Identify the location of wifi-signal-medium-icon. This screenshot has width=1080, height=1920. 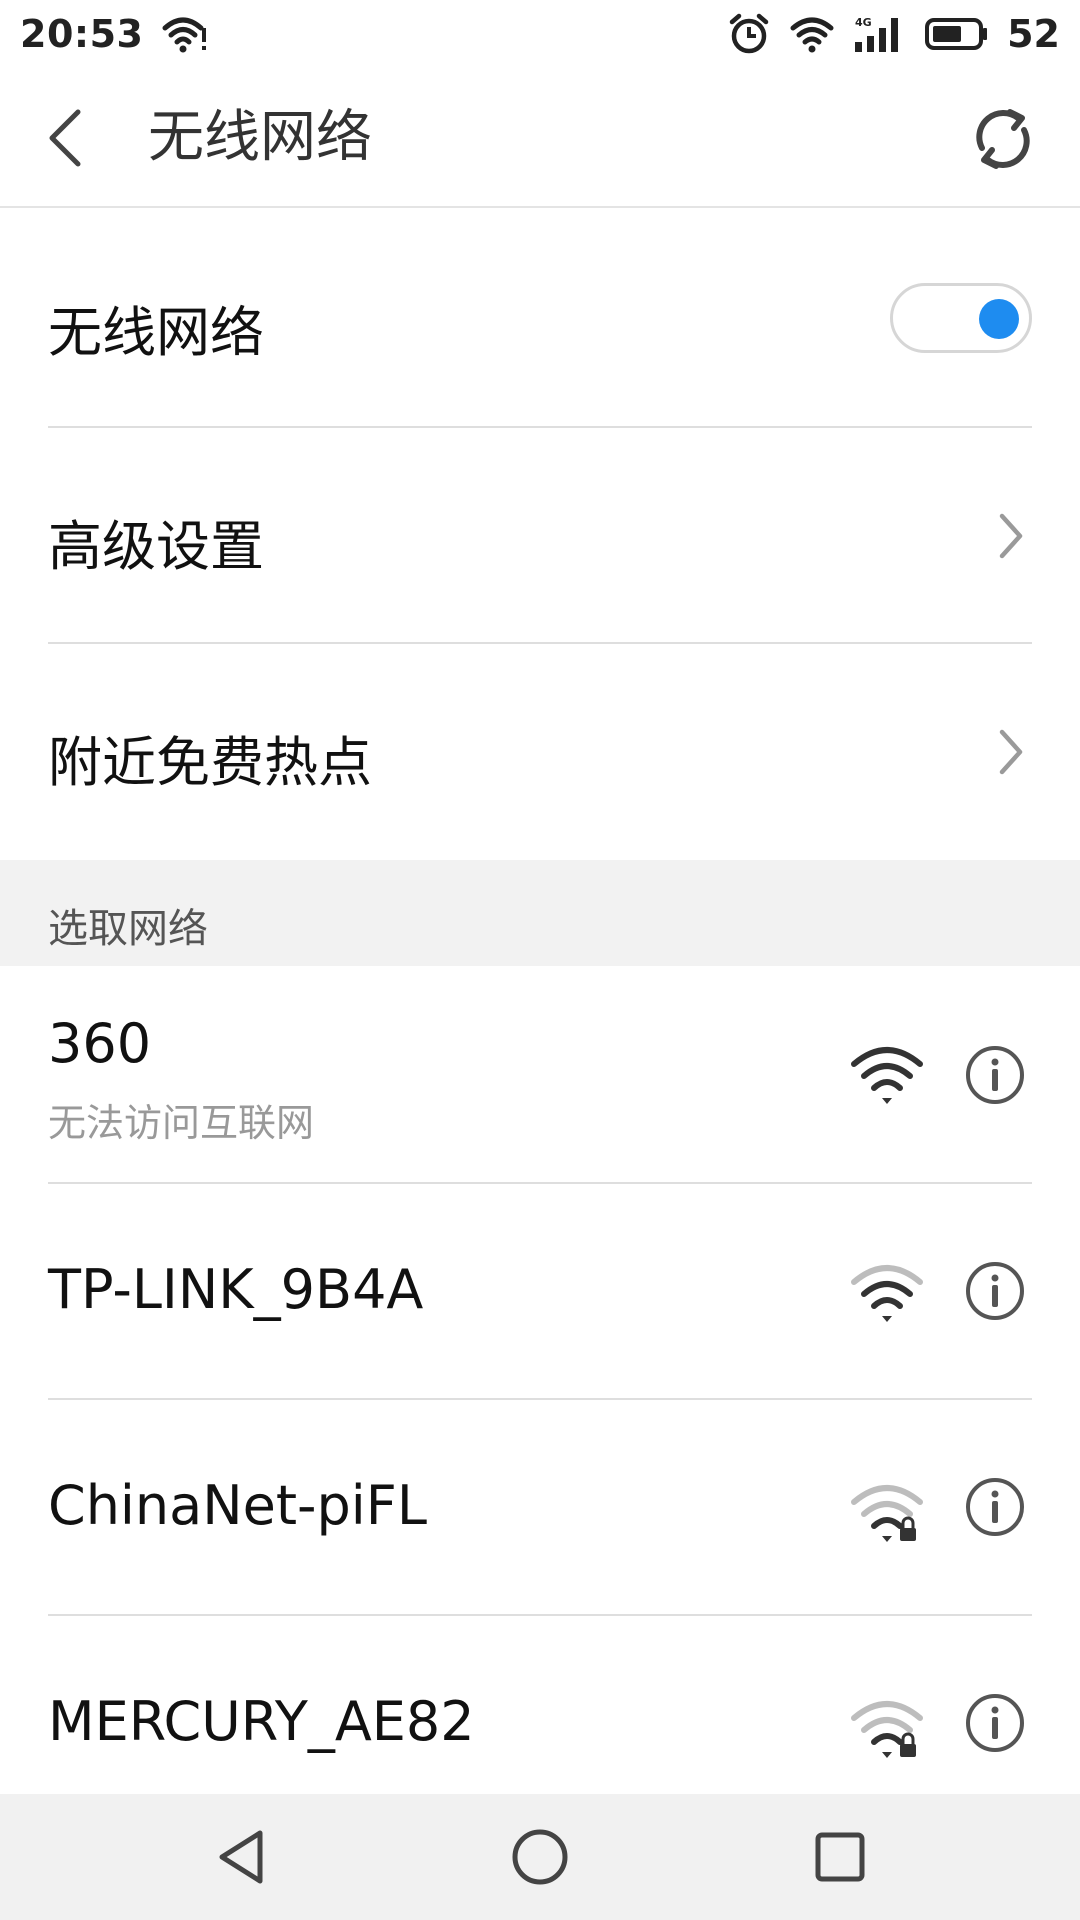
(887, 1293).